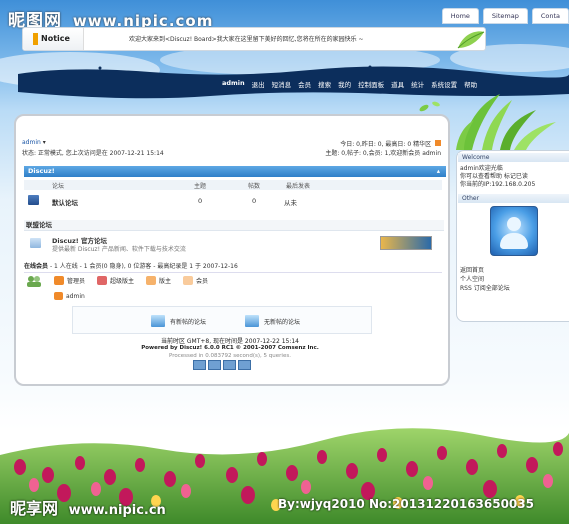 This screenshot has width=569, height=524. I want to click on online-group-icon, so click(34, 282).